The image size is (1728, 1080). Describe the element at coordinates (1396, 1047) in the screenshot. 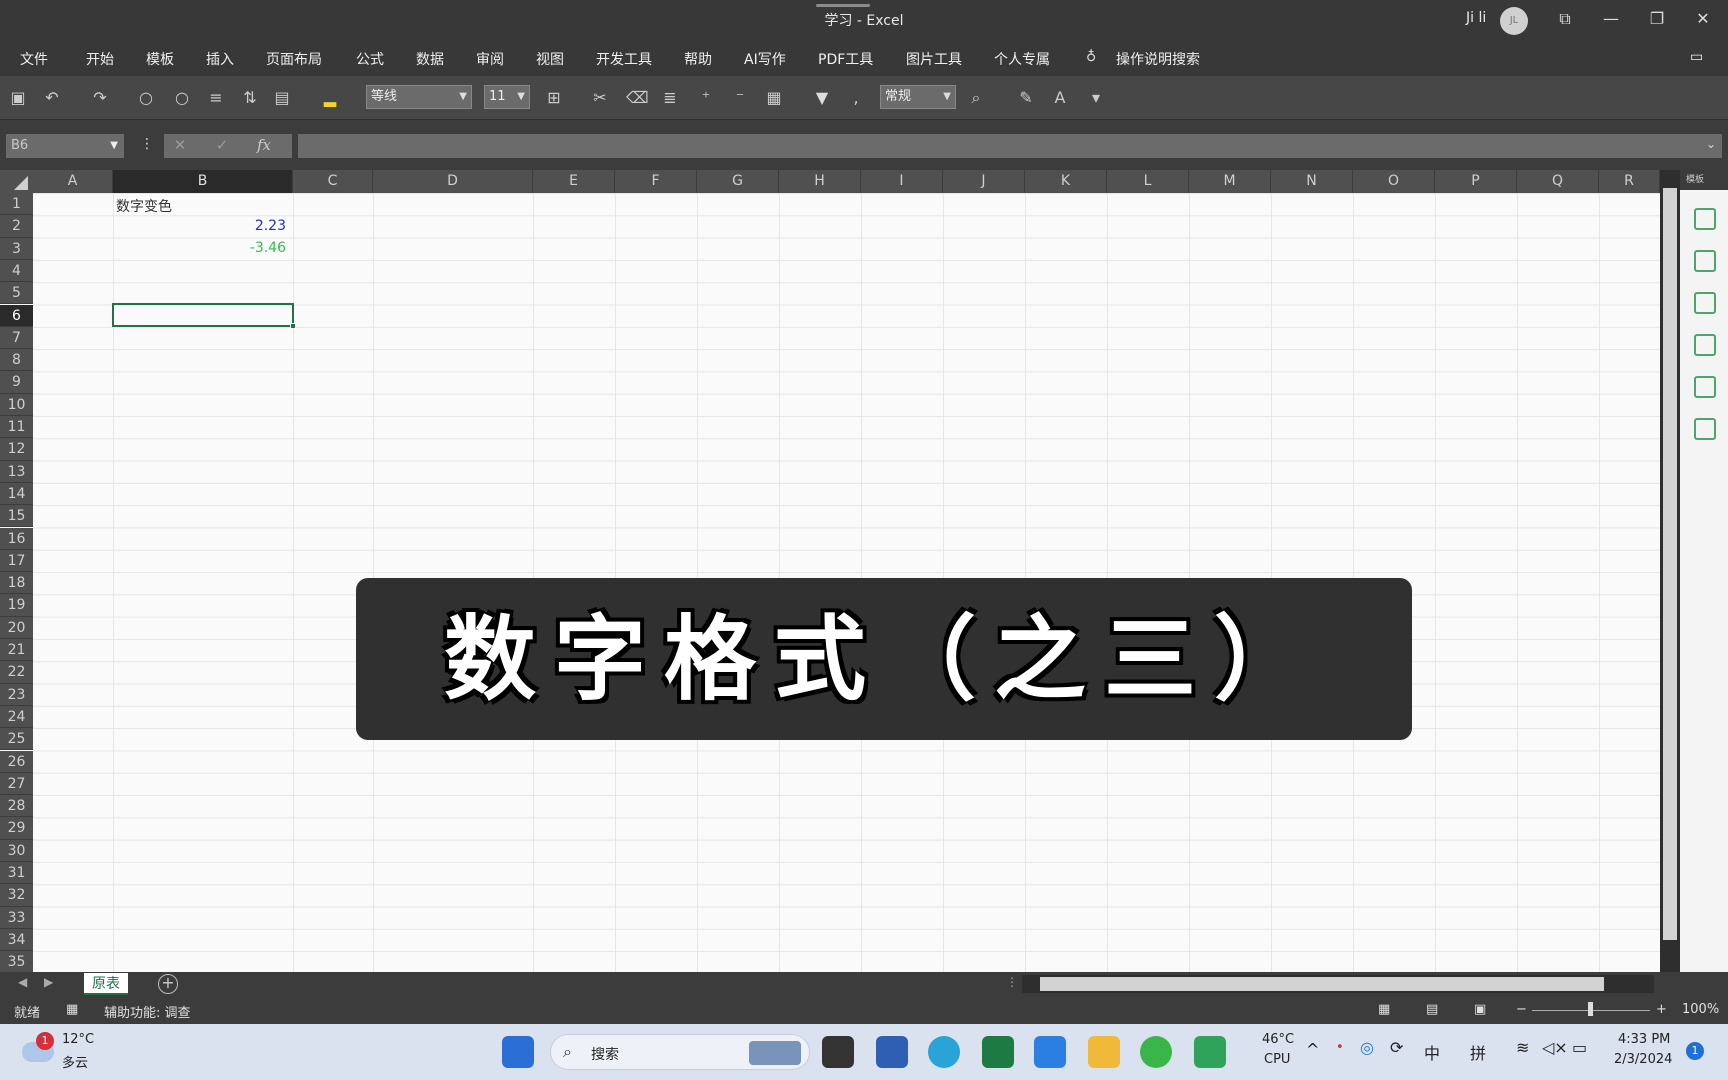

I see `sync-icon: ⟳` at that location.